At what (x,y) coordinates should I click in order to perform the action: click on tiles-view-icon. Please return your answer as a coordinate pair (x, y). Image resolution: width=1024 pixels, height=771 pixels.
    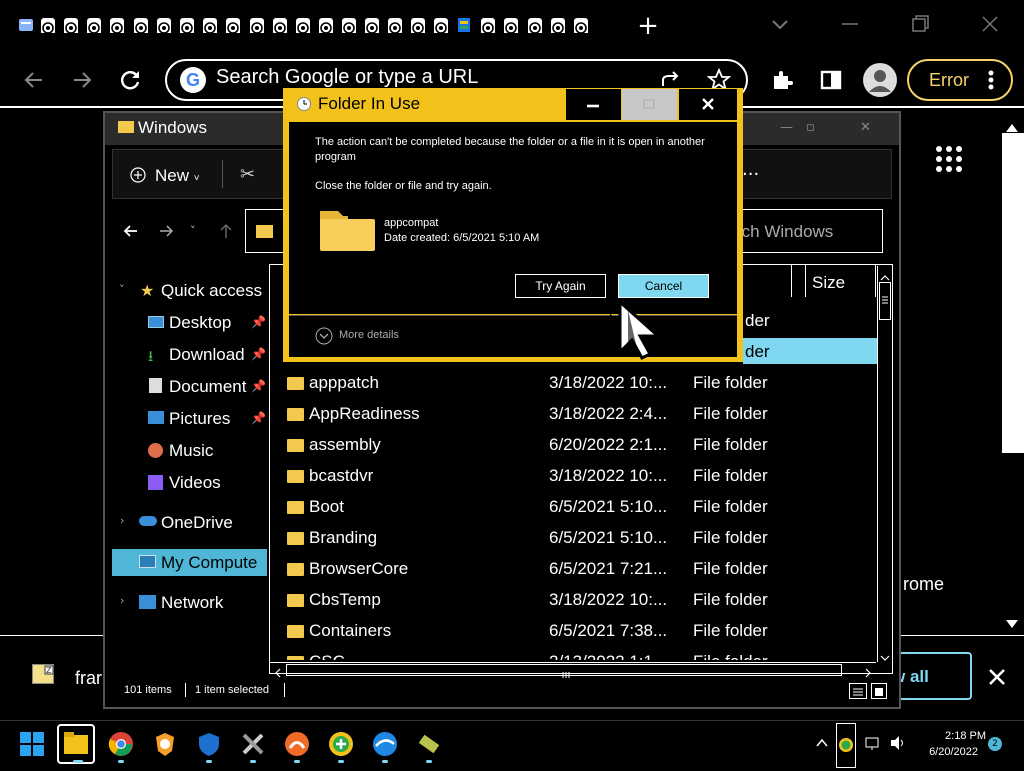
    Looking at the image, I should click on (879, 691).